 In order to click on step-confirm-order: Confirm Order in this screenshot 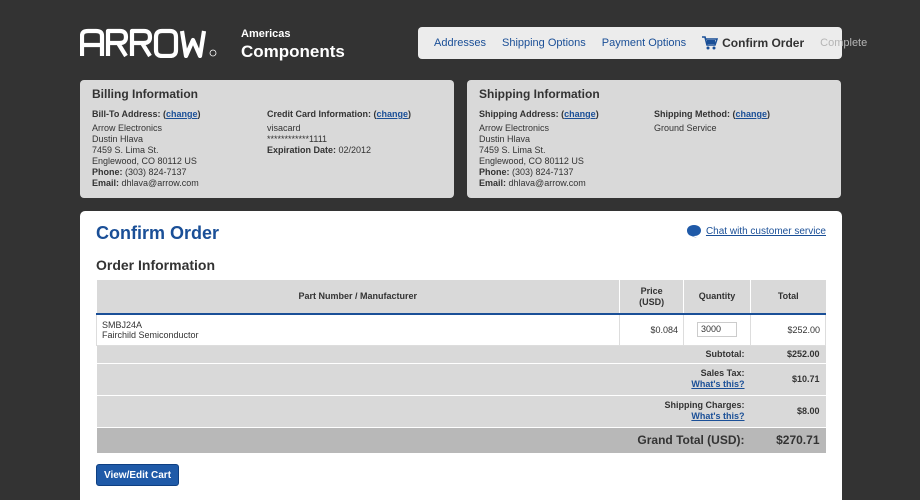, I will do `click(753, 43)`.